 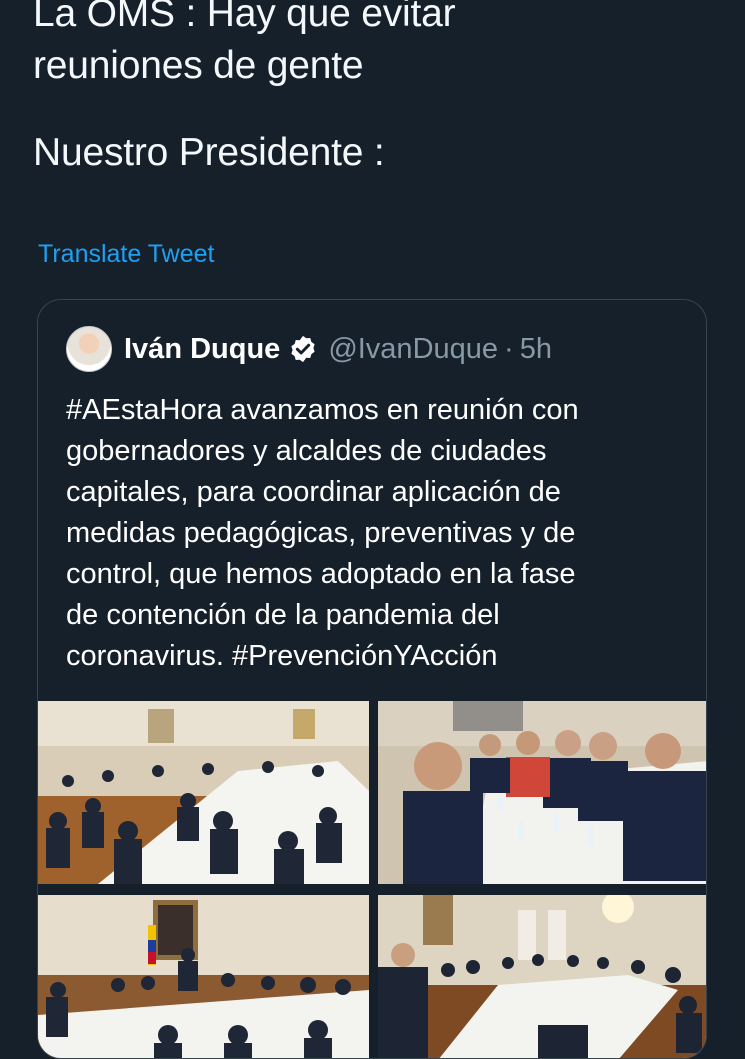 What do you see at coordinates (413, 349) in the screenshot?
I see `author-handle: @IvanDuque` at bounding box center [413, 349].